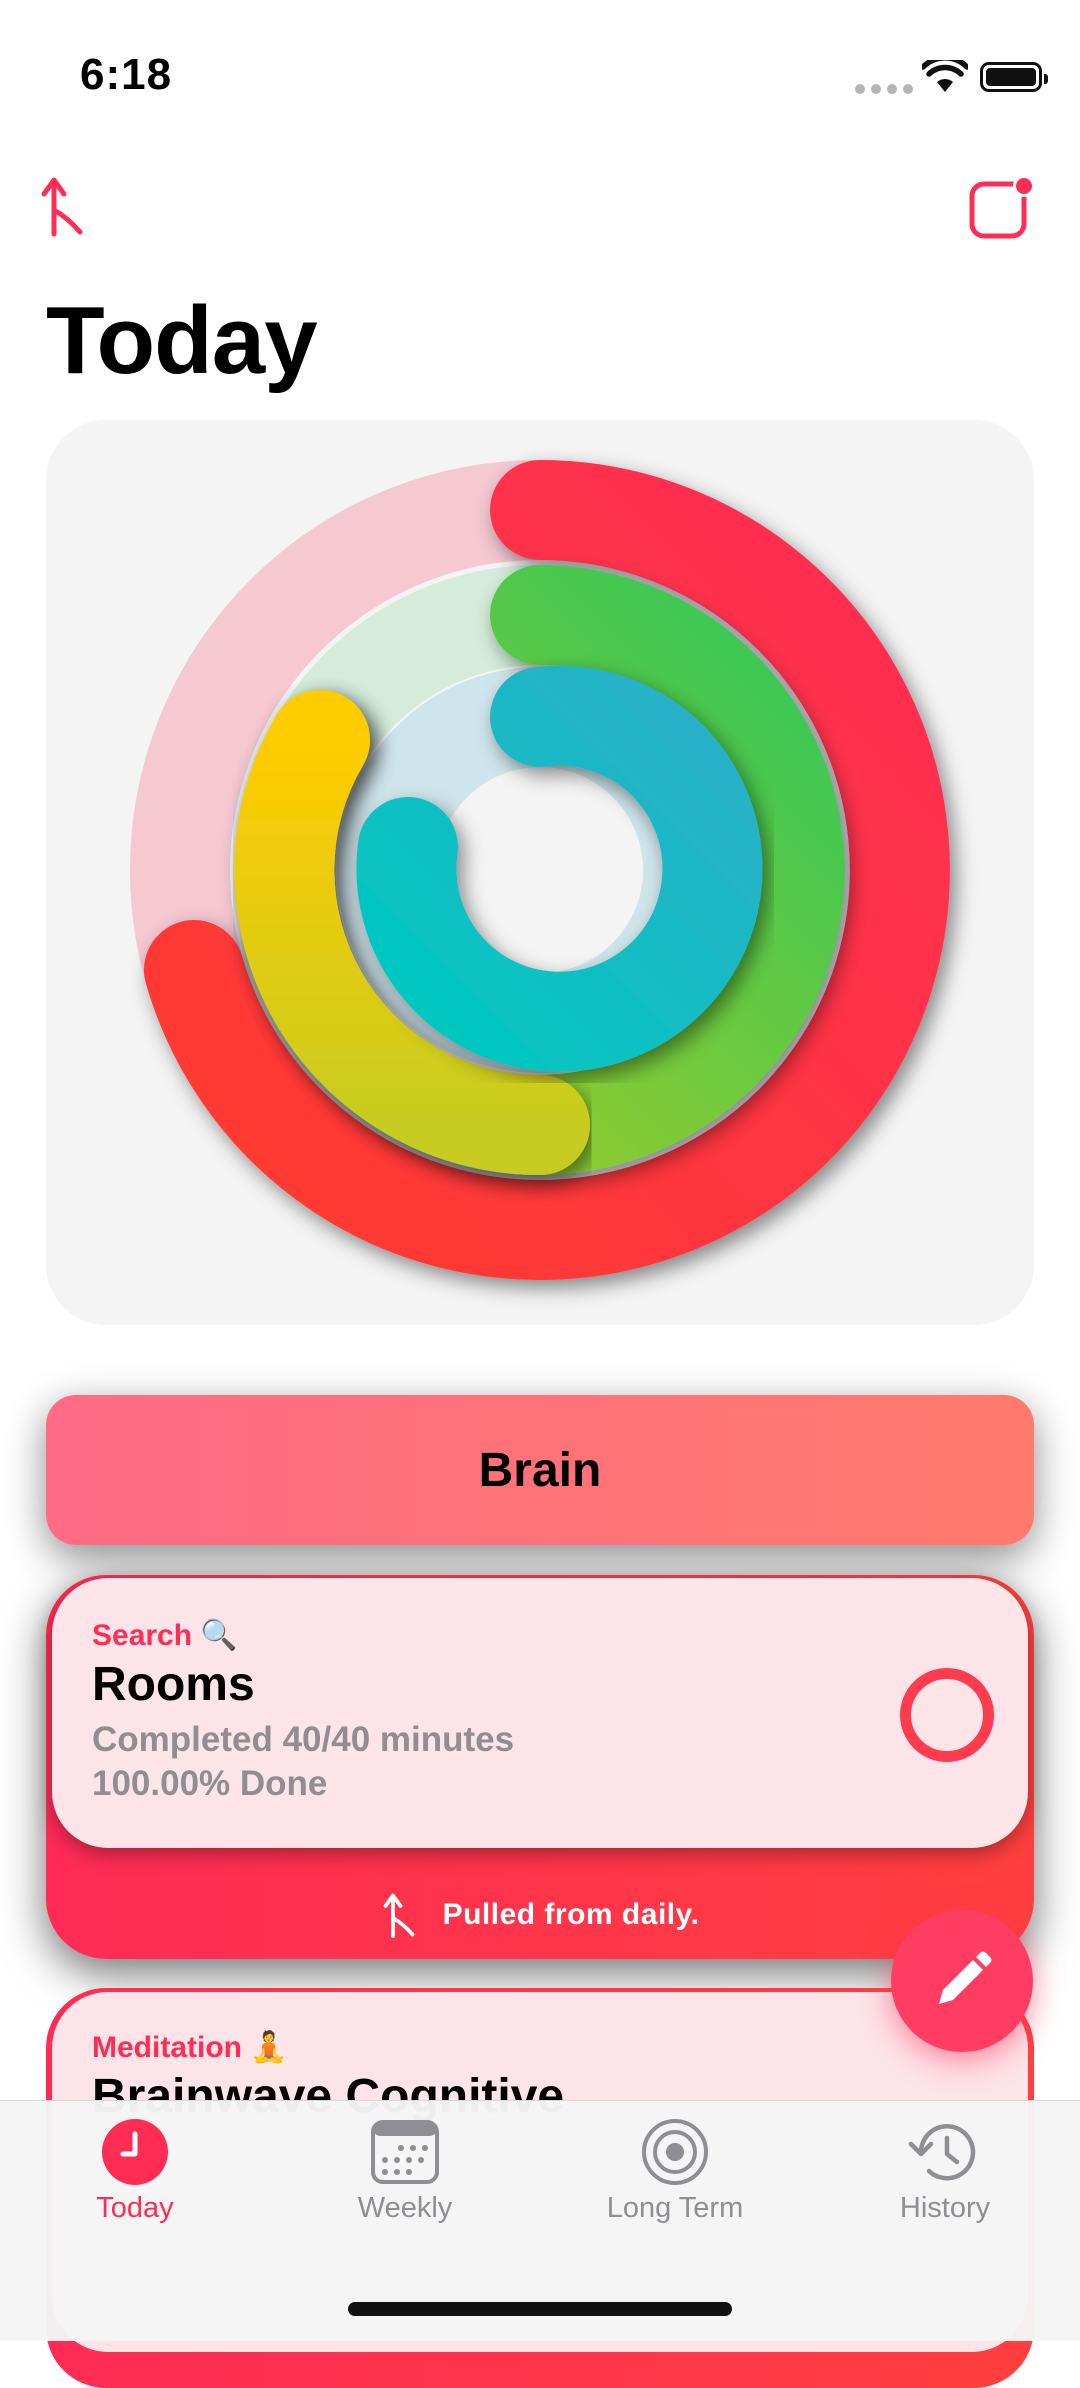 Image resolution: width=1080 pixels, height=2388 pixels. What do you see at coordinates (135, 2152) in the screenshot?
I see `clock-icon` at bounding box center [135, 2152].